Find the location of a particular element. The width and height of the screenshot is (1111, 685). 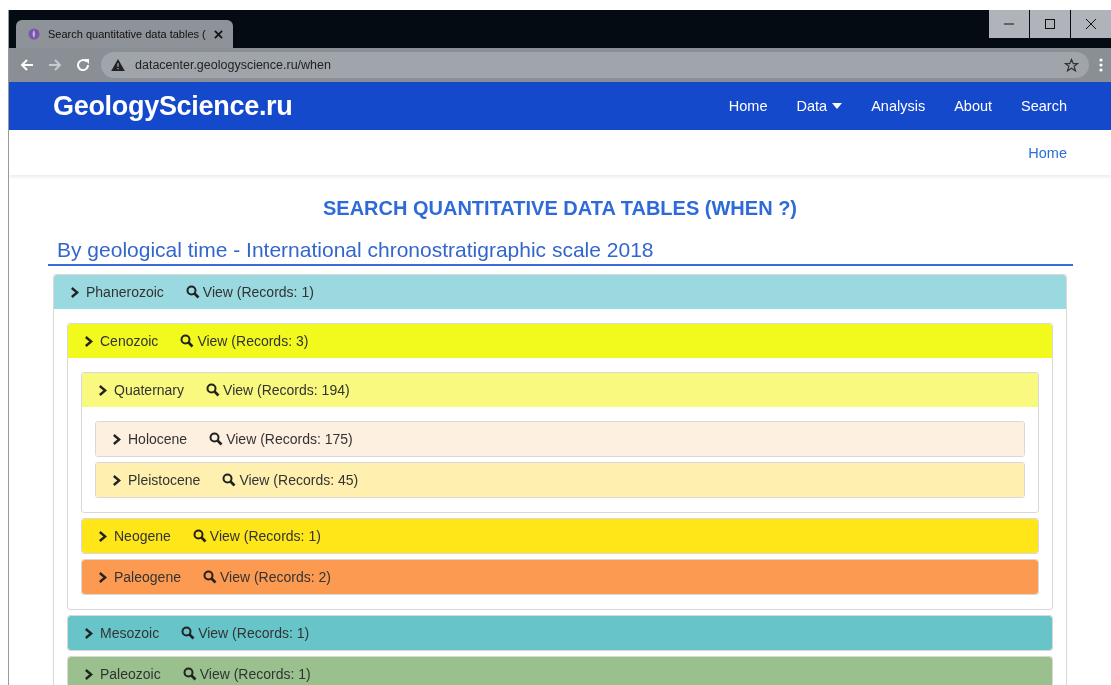

nav-link: Analysis is located at coordinates (898, 106).